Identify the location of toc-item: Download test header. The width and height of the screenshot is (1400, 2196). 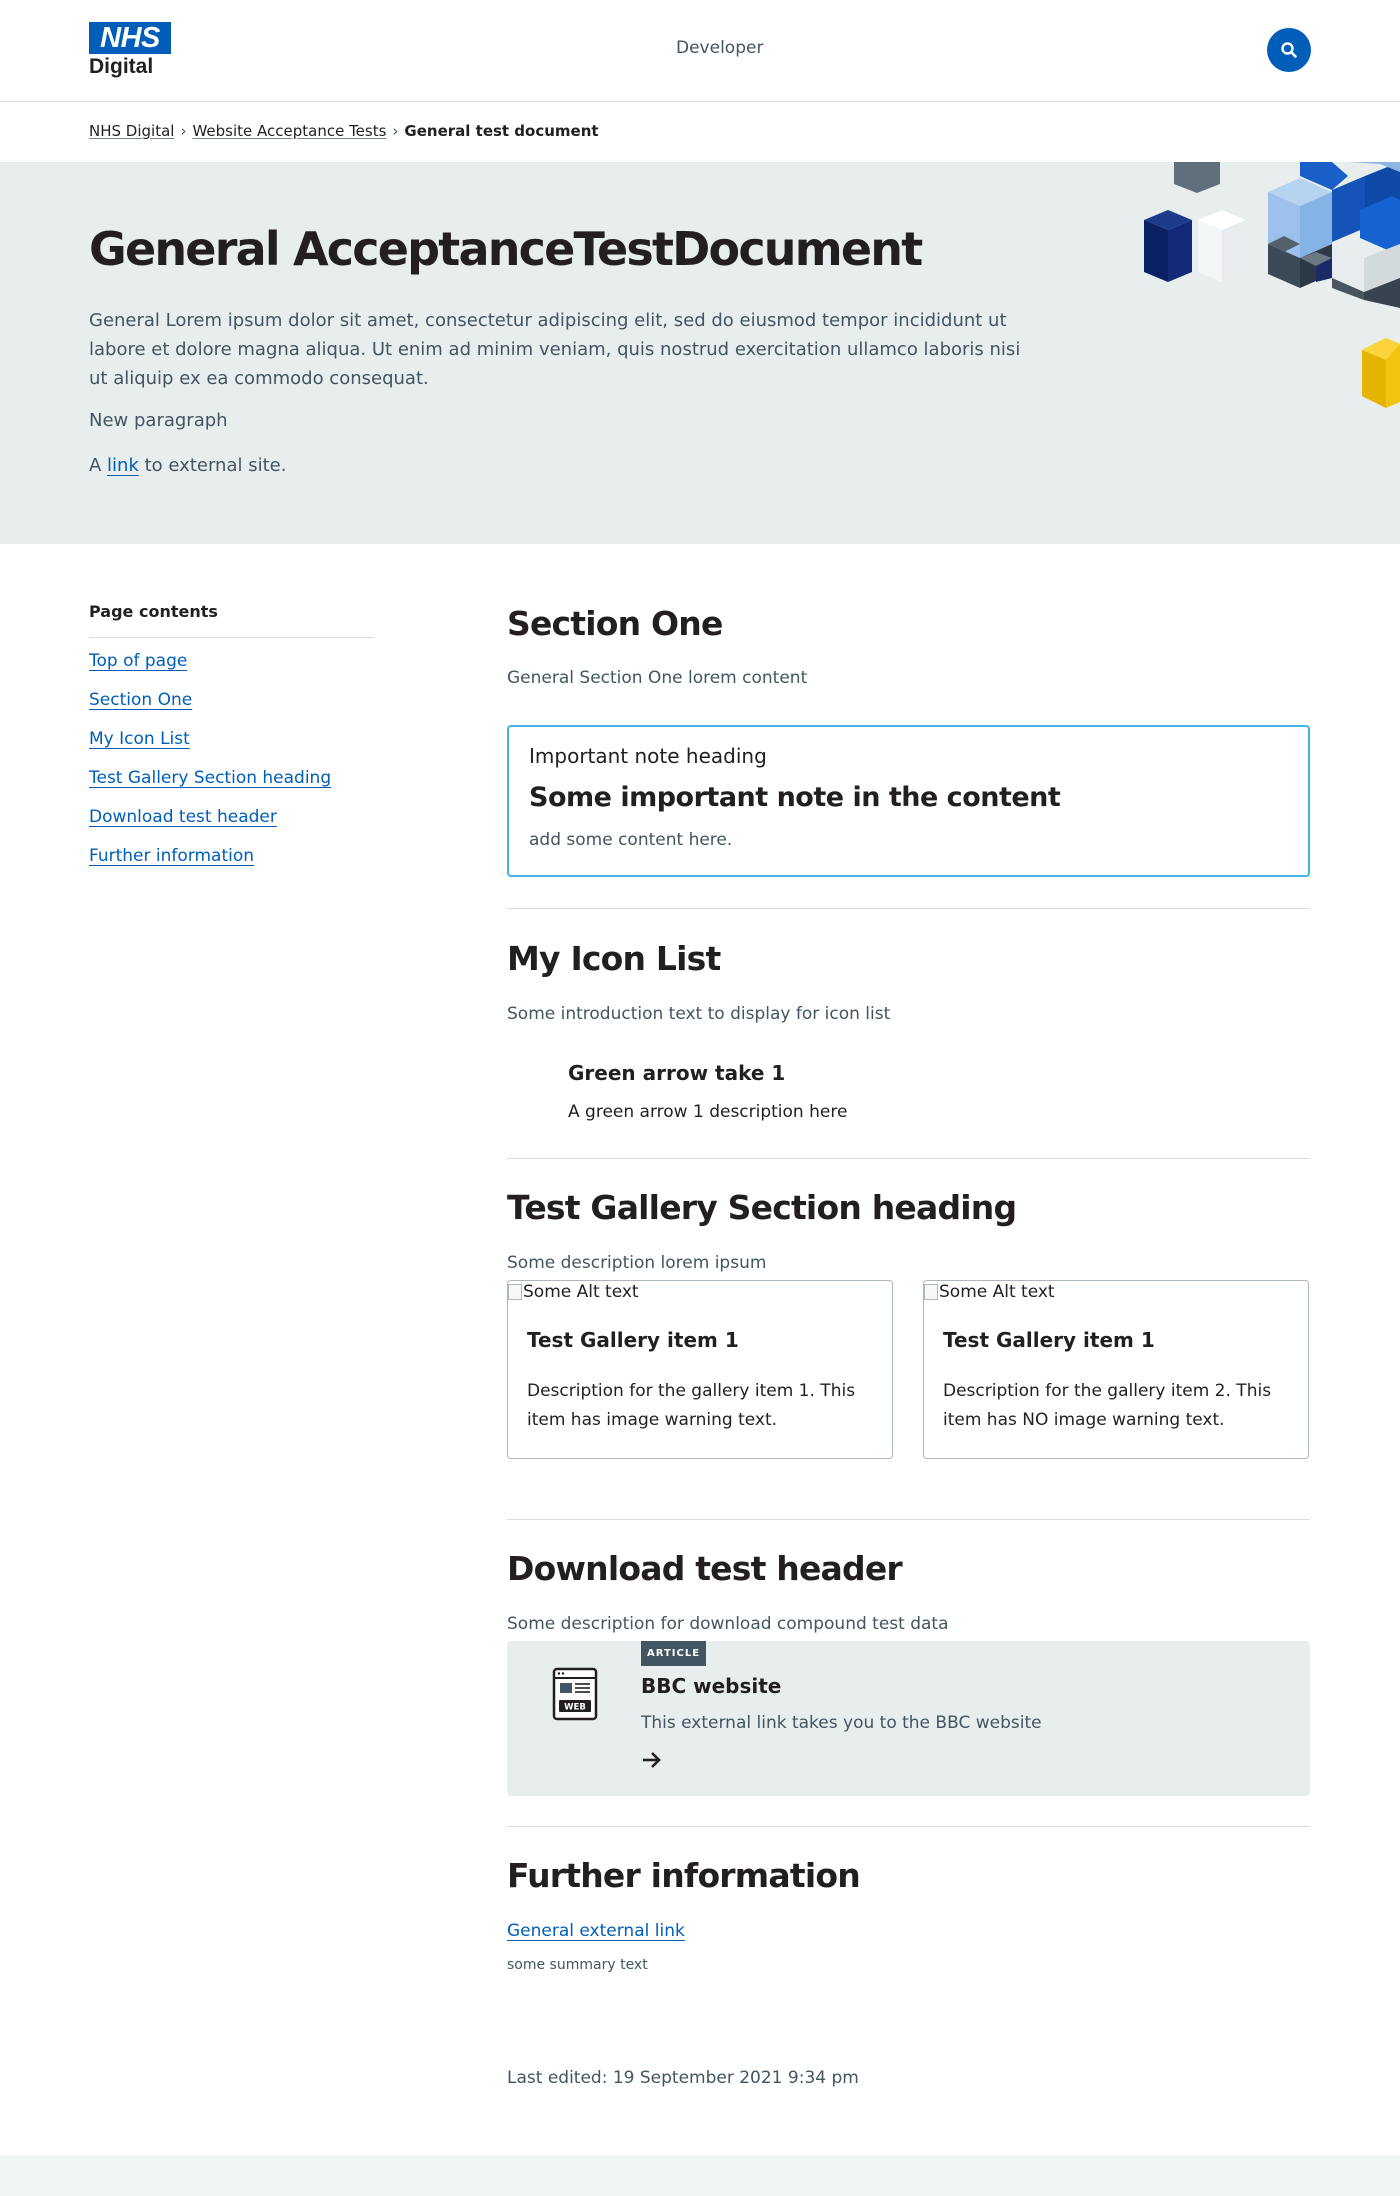
(231, 826).